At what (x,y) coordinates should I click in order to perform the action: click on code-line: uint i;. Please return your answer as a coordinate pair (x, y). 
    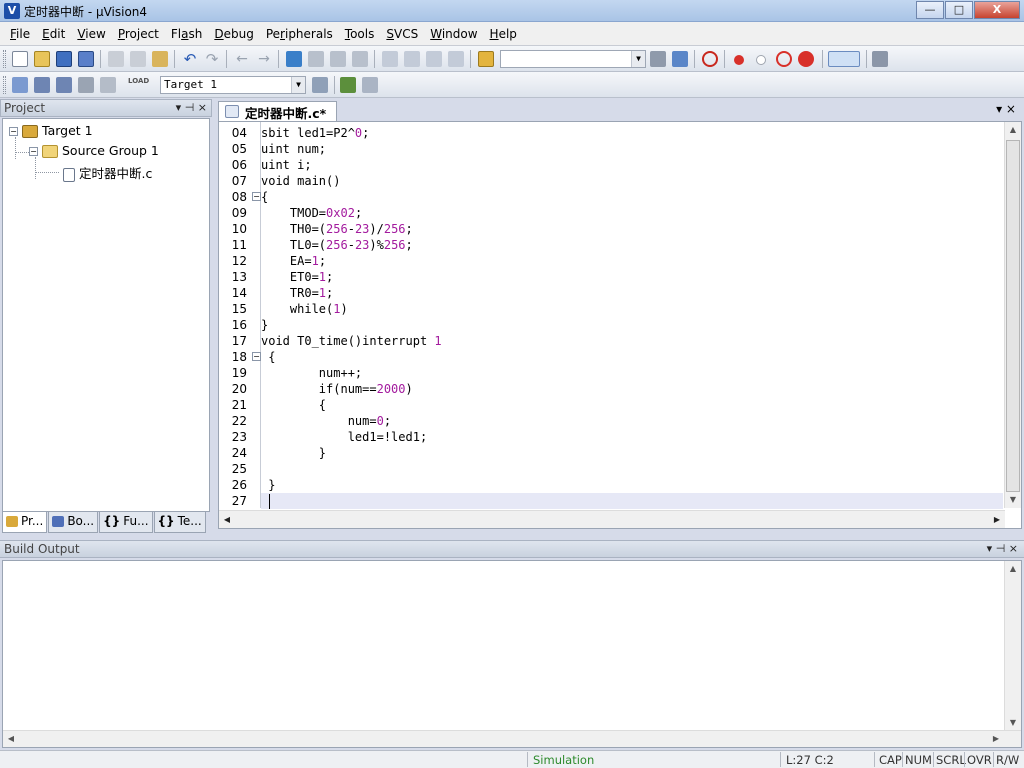
    Looking at the image, I should click on (632, 165).